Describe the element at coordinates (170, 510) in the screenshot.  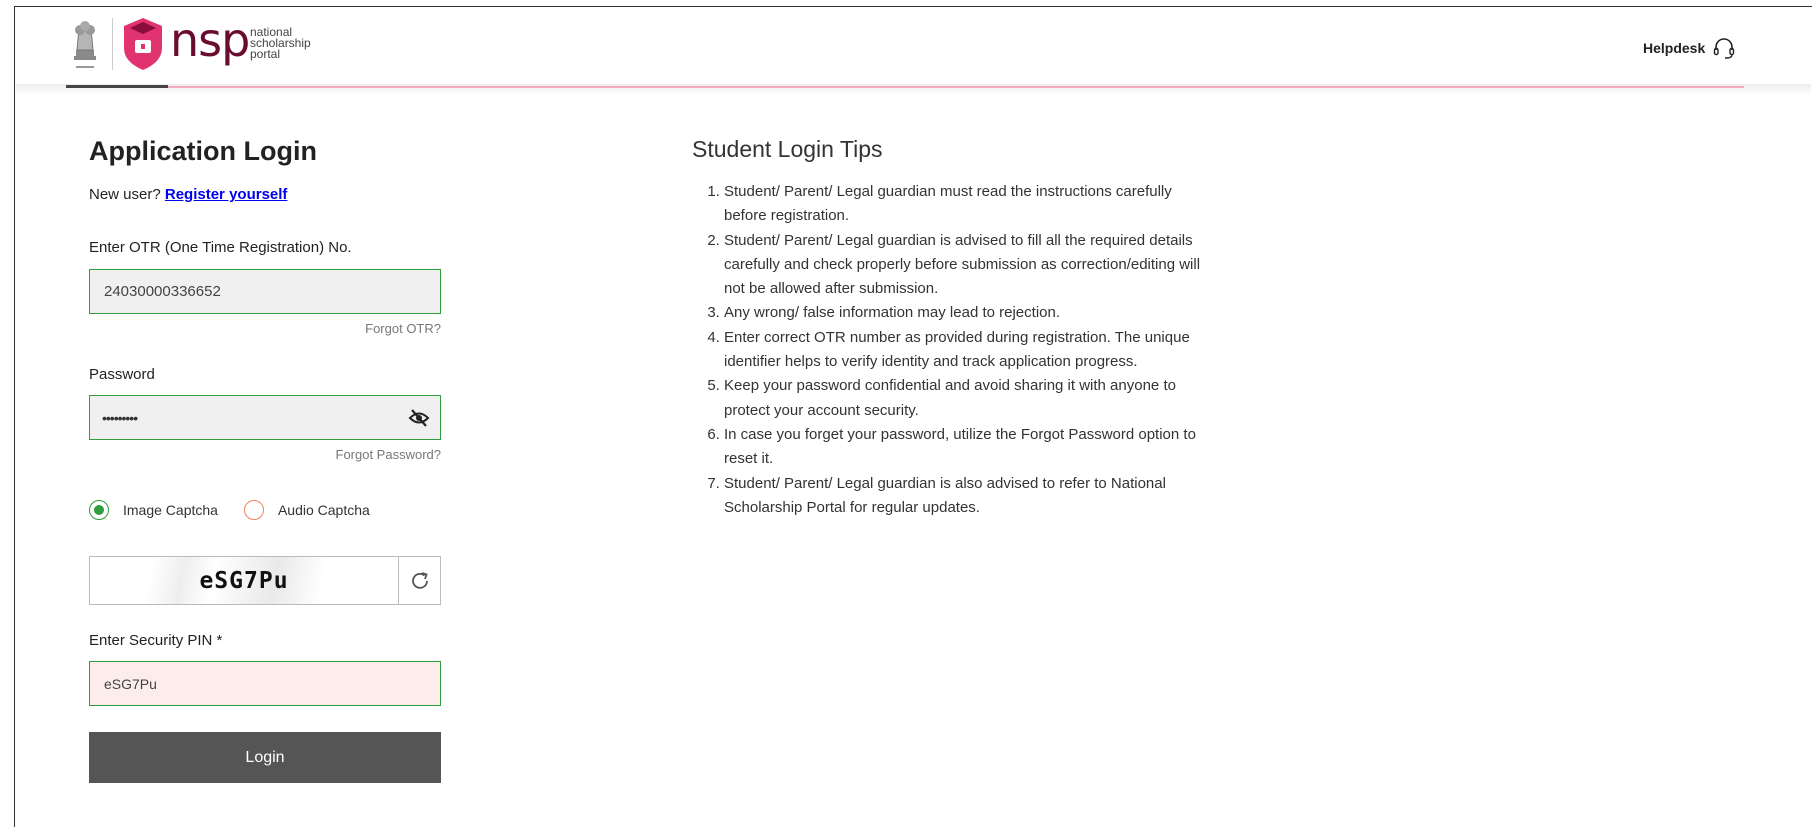
I see `image-captcha-label: Image Captcha` at that location.